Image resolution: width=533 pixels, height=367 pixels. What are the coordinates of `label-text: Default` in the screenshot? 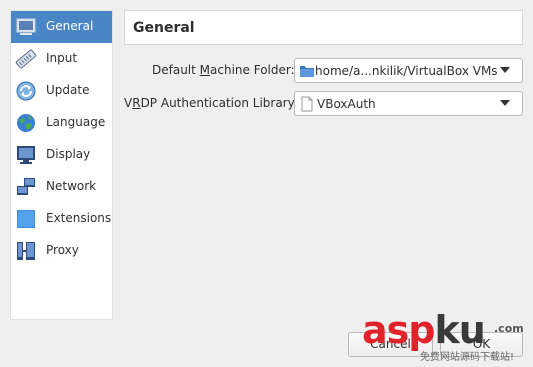 It's located at (176, 70).